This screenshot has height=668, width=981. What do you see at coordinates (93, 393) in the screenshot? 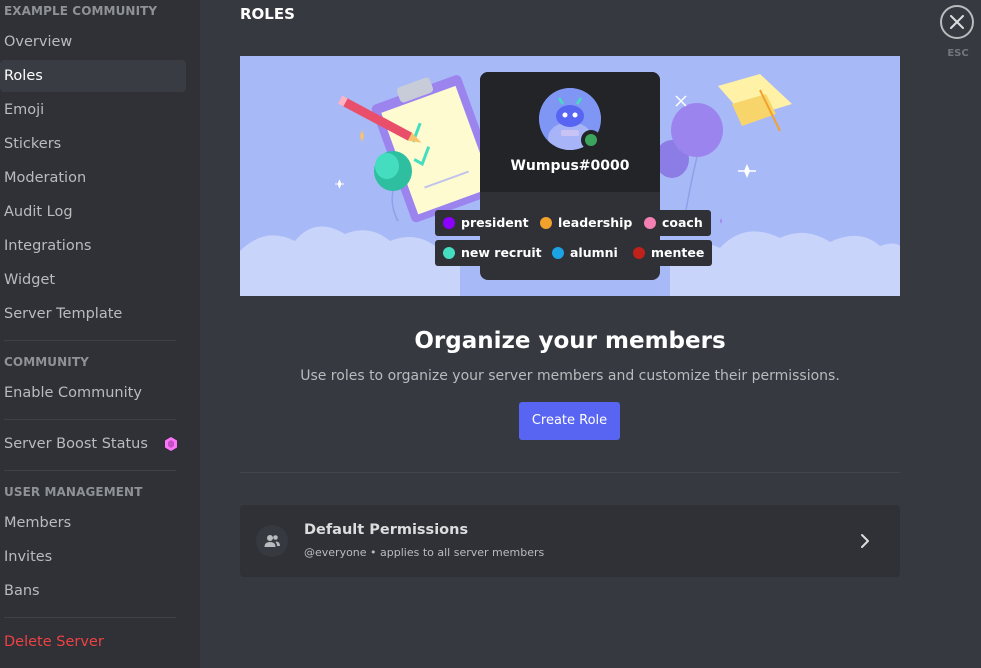
I see `sidebar-item-enable-community: Enable Community` at bounding box center [93, 393].